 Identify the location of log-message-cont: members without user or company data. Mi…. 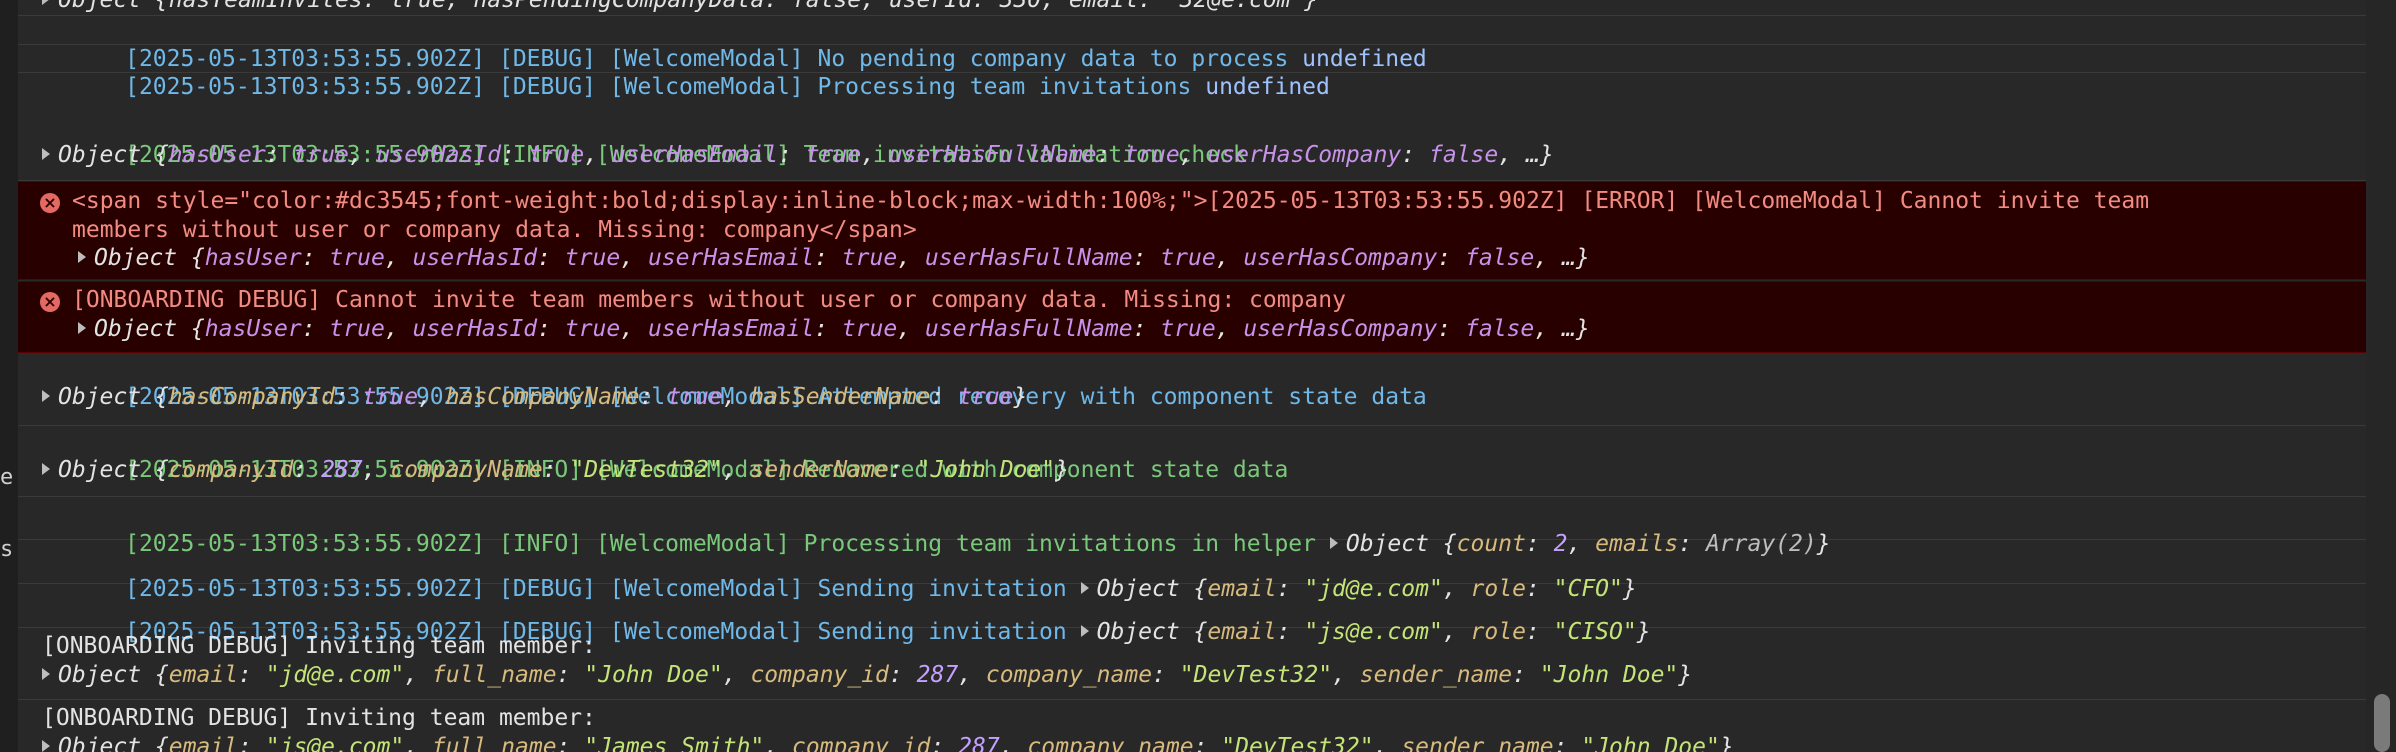
(494, 230).